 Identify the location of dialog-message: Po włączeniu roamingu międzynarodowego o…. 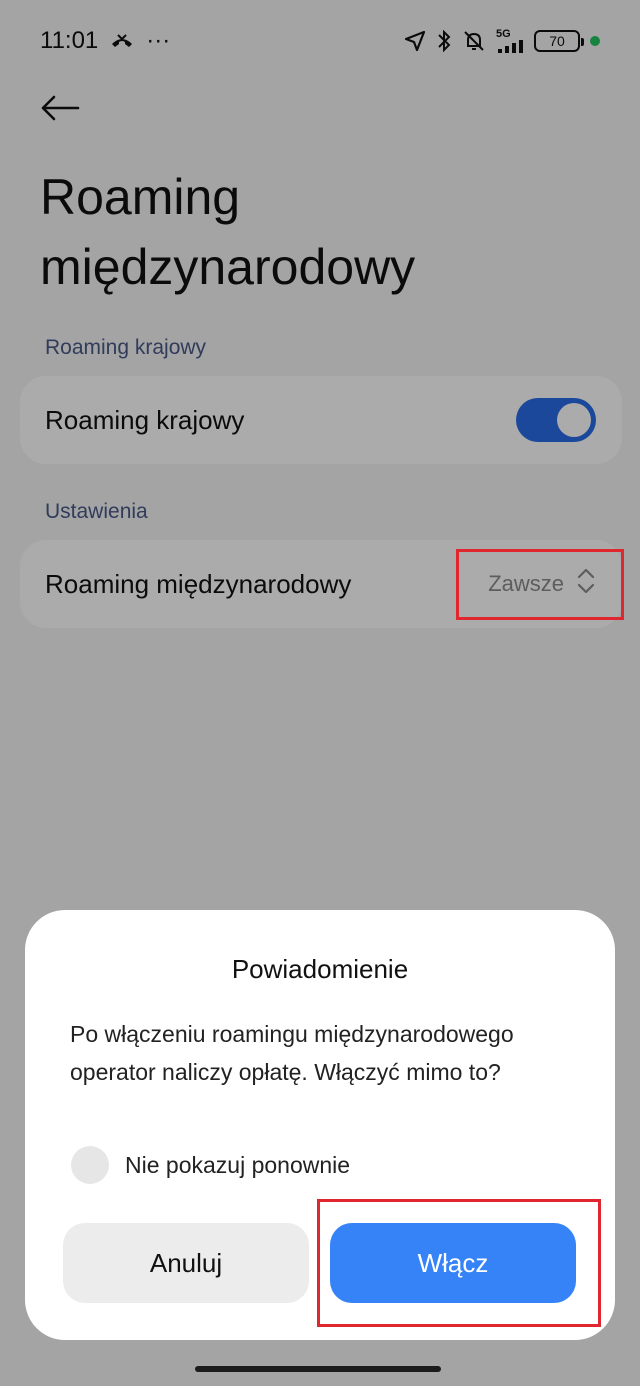
(292, 1053).